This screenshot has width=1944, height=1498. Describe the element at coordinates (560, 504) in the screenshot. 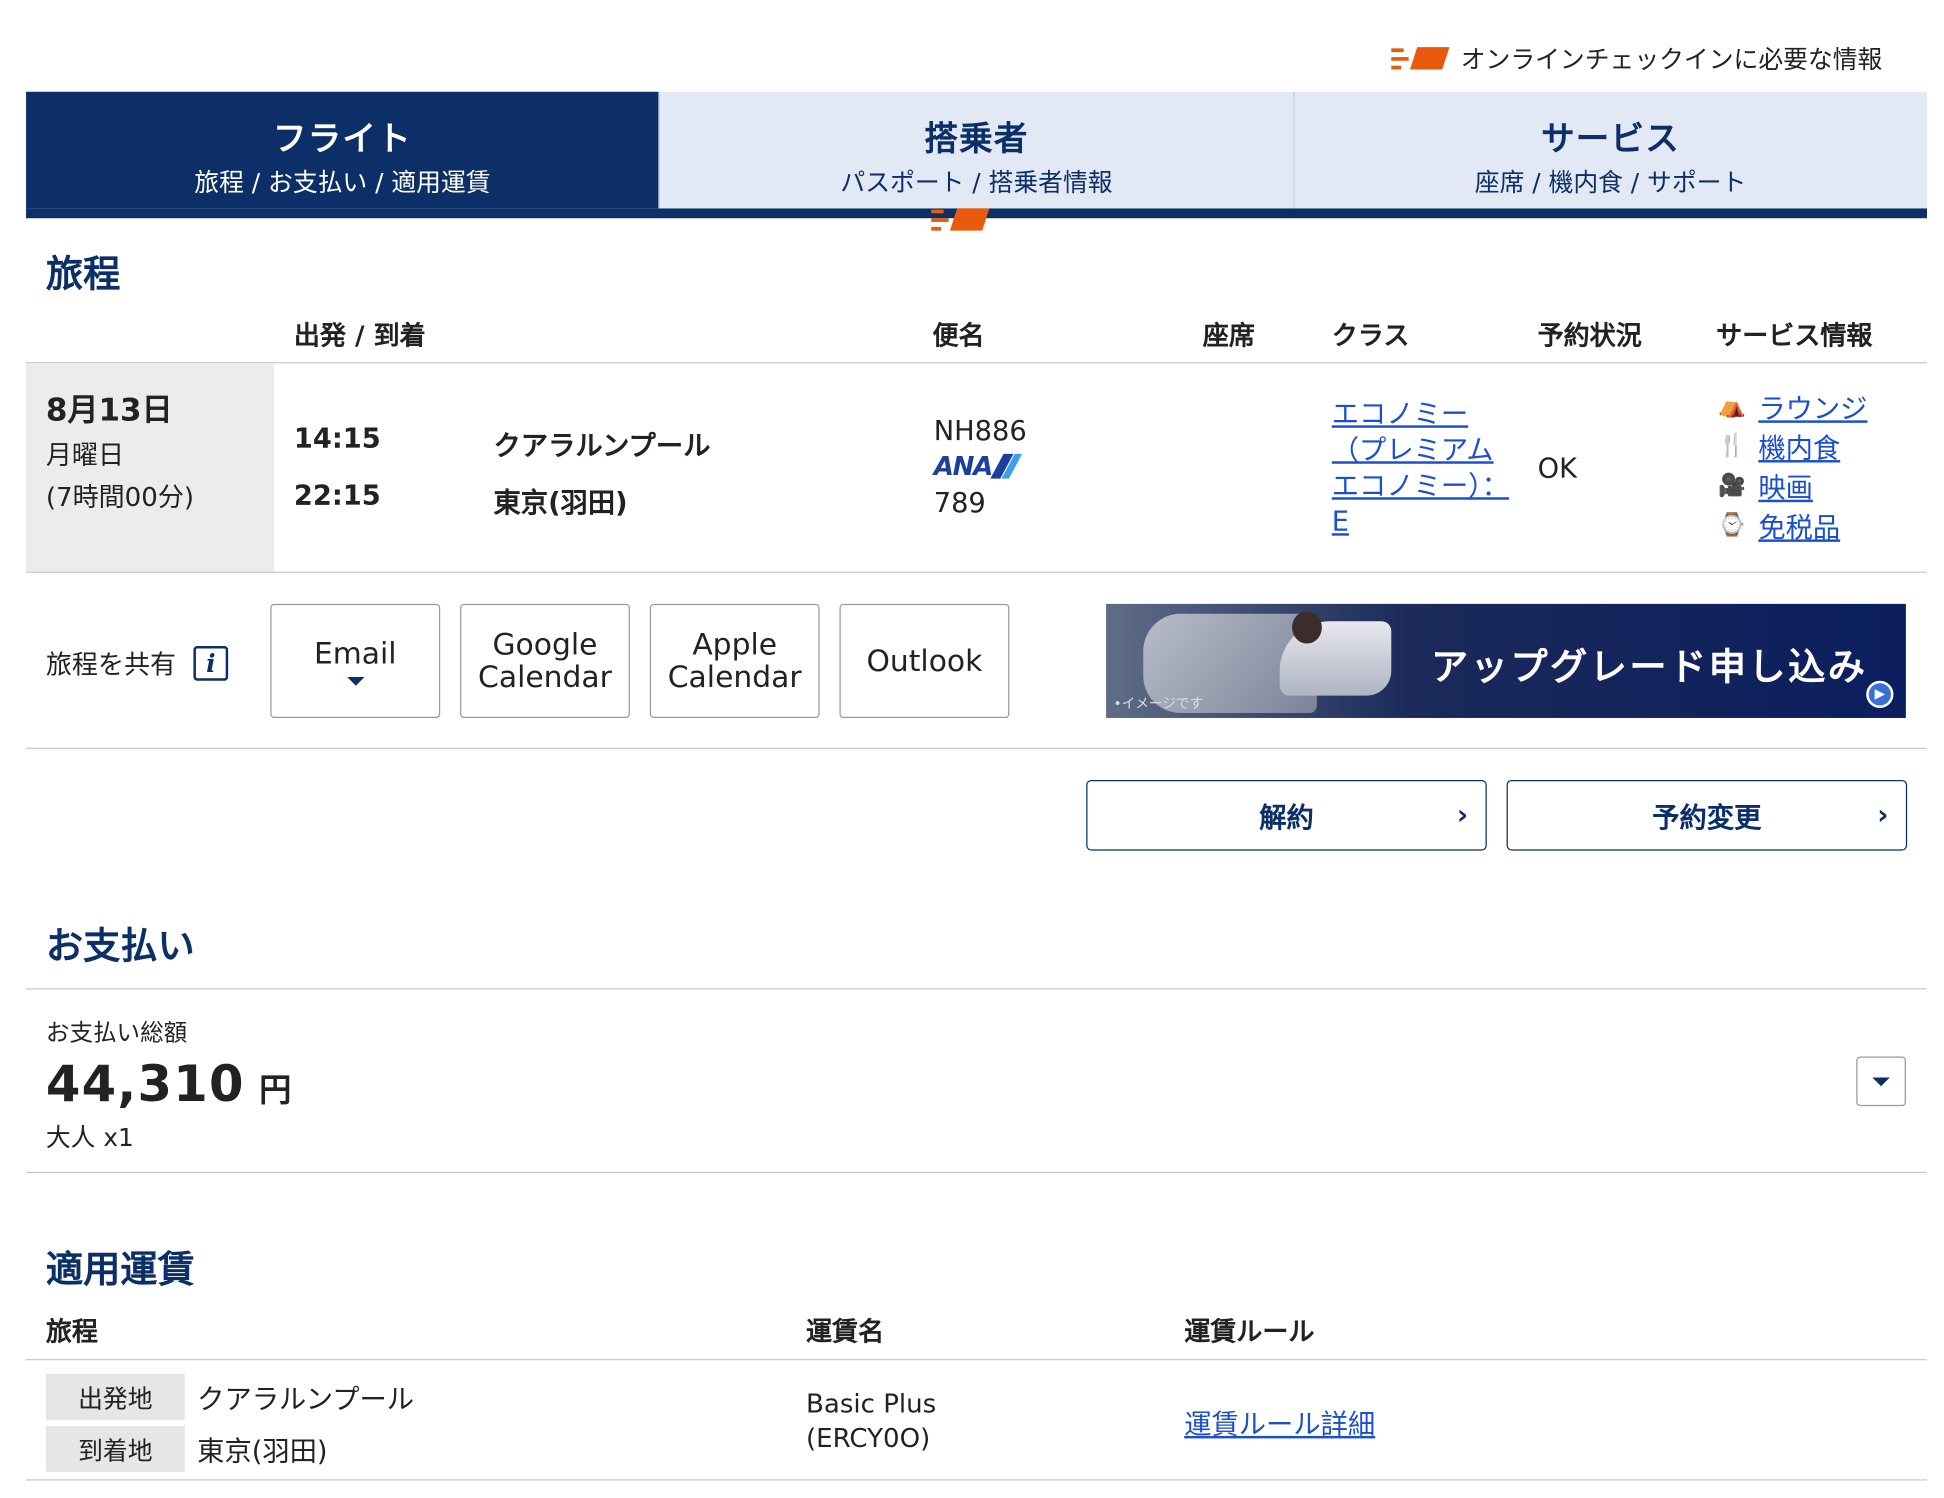

I see `arrival-city: 東京(羽田)` at that location.